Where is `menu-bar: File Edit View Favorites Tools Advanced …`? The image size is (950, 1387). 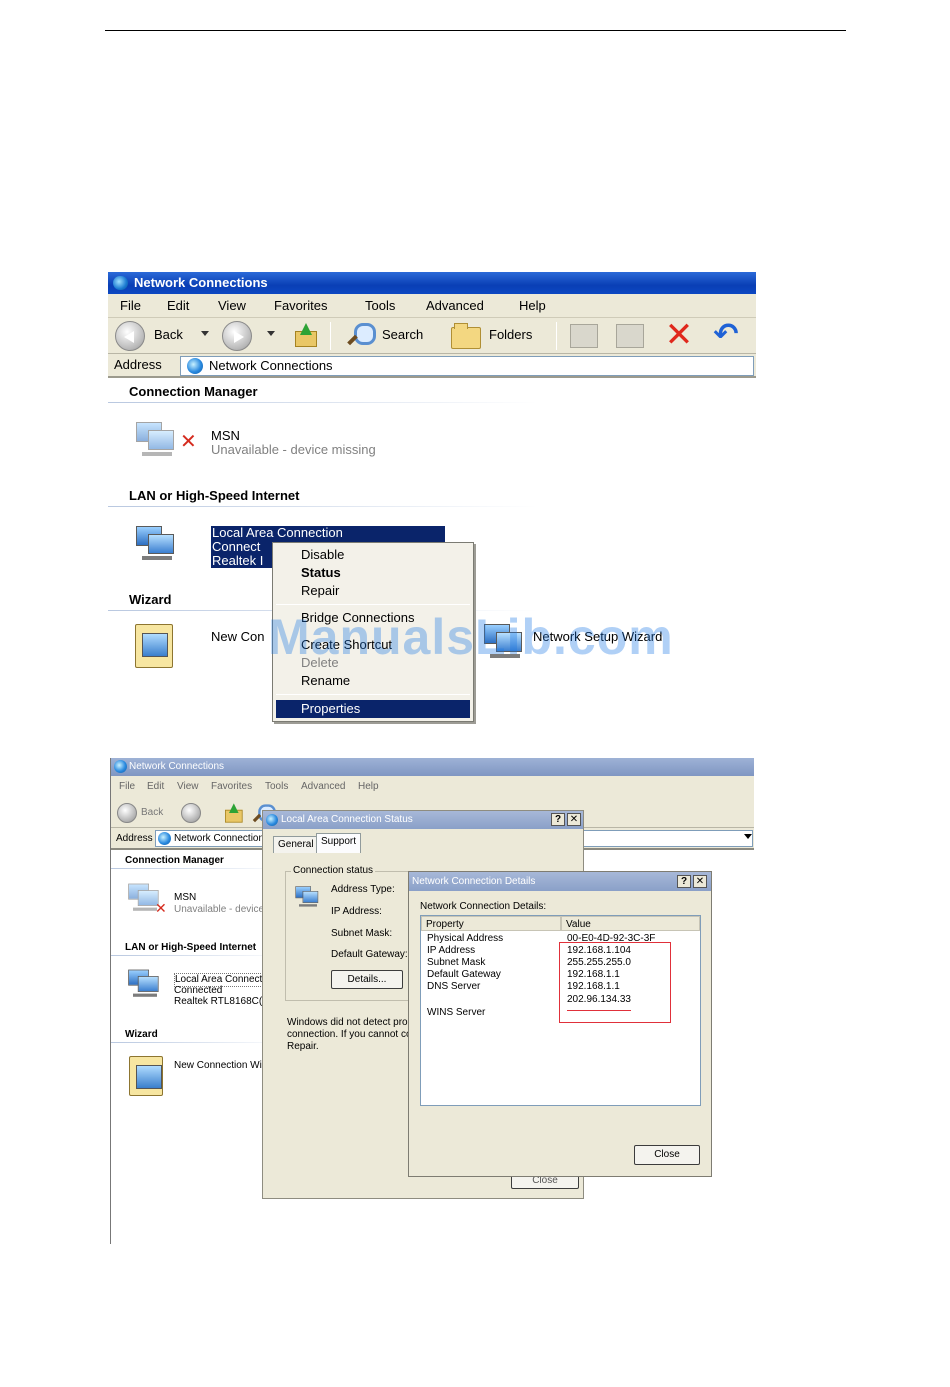
menu-bar: File Edit View Favorites Tools Advanced … is located at coordinates (432, 306).